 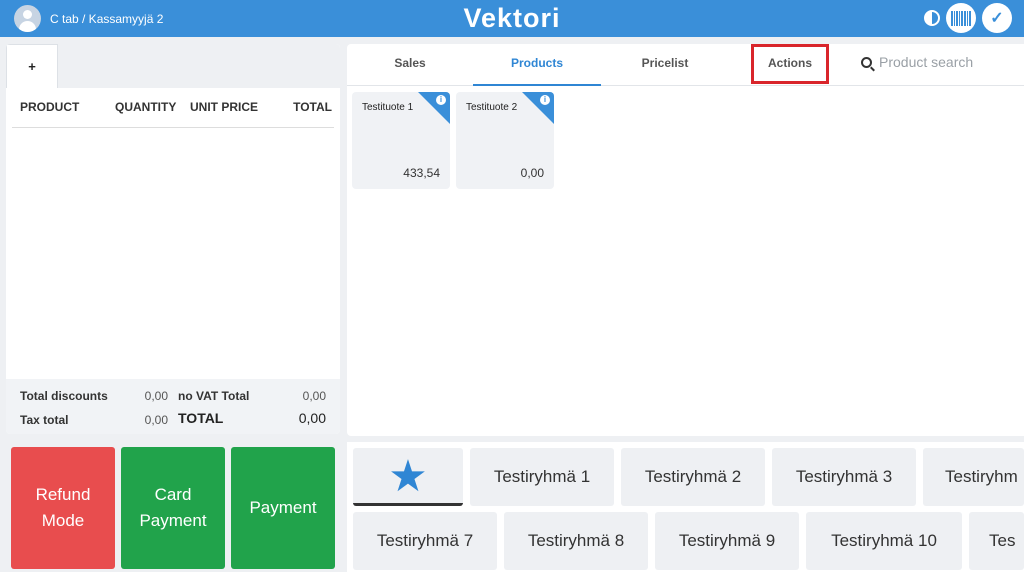 What do you see at coordinates (388, 107) in the screenshot?
I see `product-name: Testituote 1` at bounding box center [388, 107].